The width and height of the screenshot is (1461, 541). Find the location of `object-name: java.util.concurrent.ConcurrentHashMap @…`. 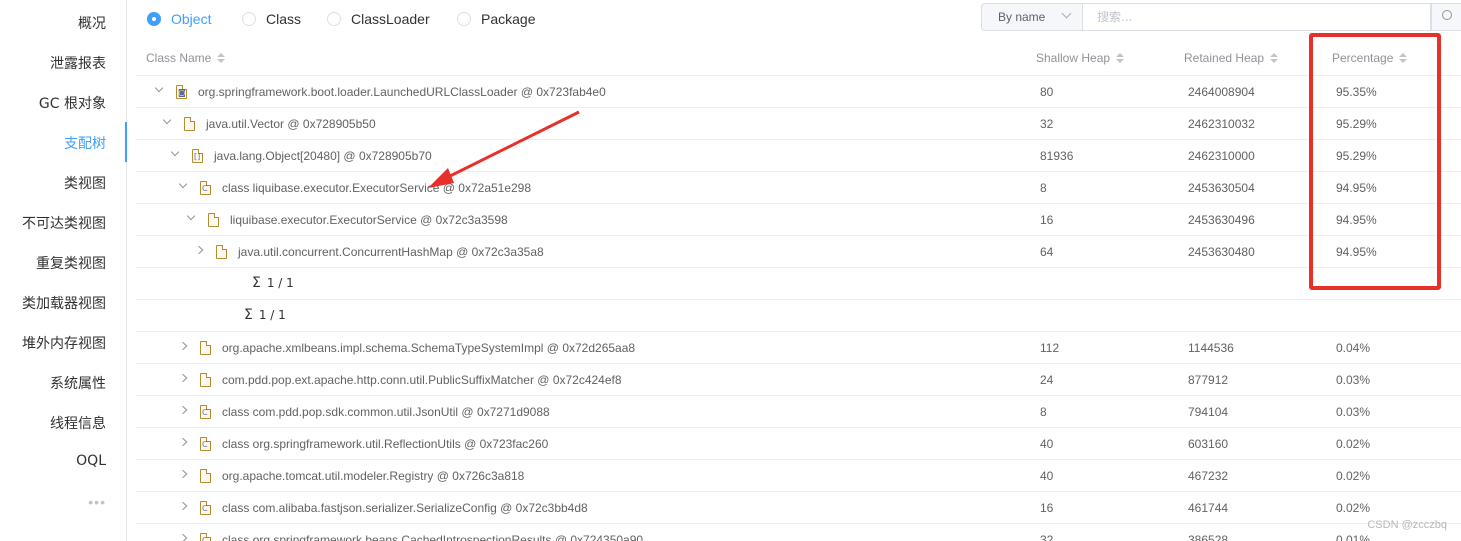

object-name: java.util.concurrent.ConcurrentHashMap @… is located at coordinates (391, 252).